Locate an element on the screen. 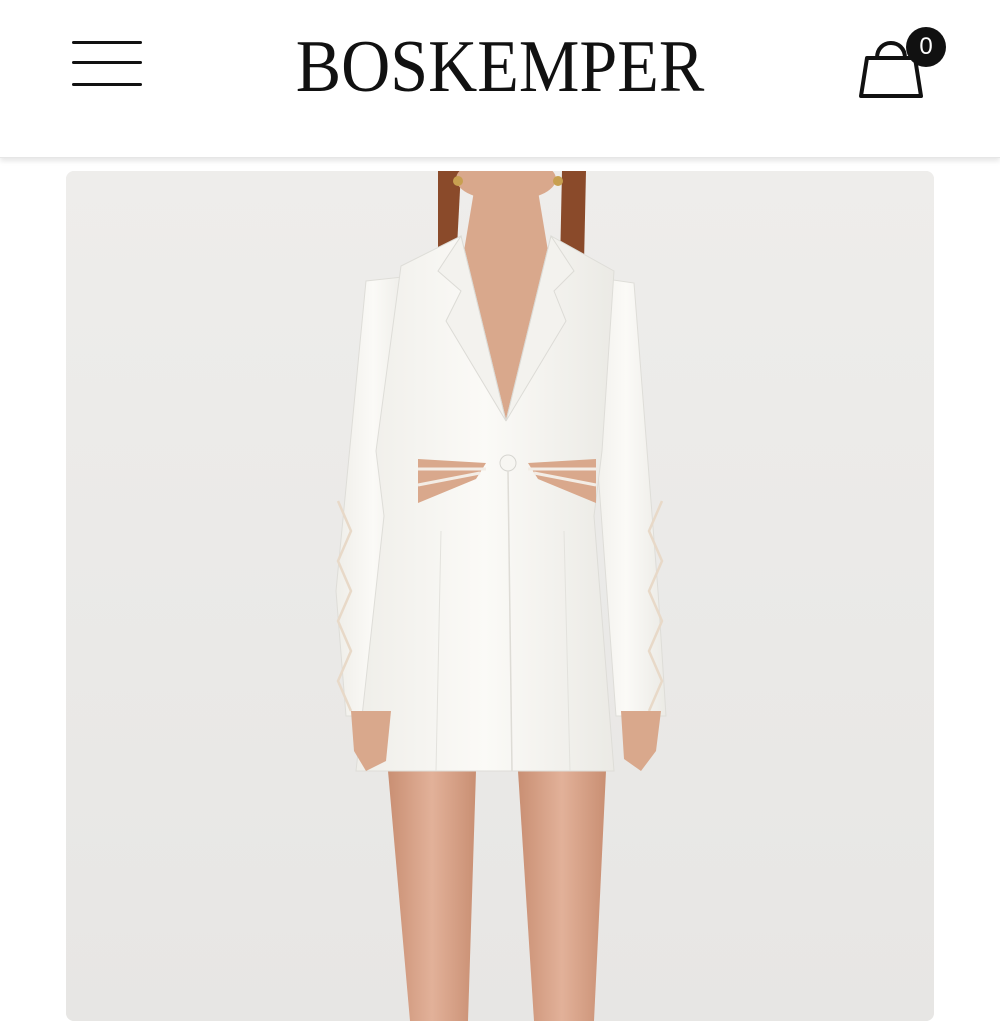 The image size is (1000, 1021). hamburger-menu-icon is located at coordinates (107, 64).